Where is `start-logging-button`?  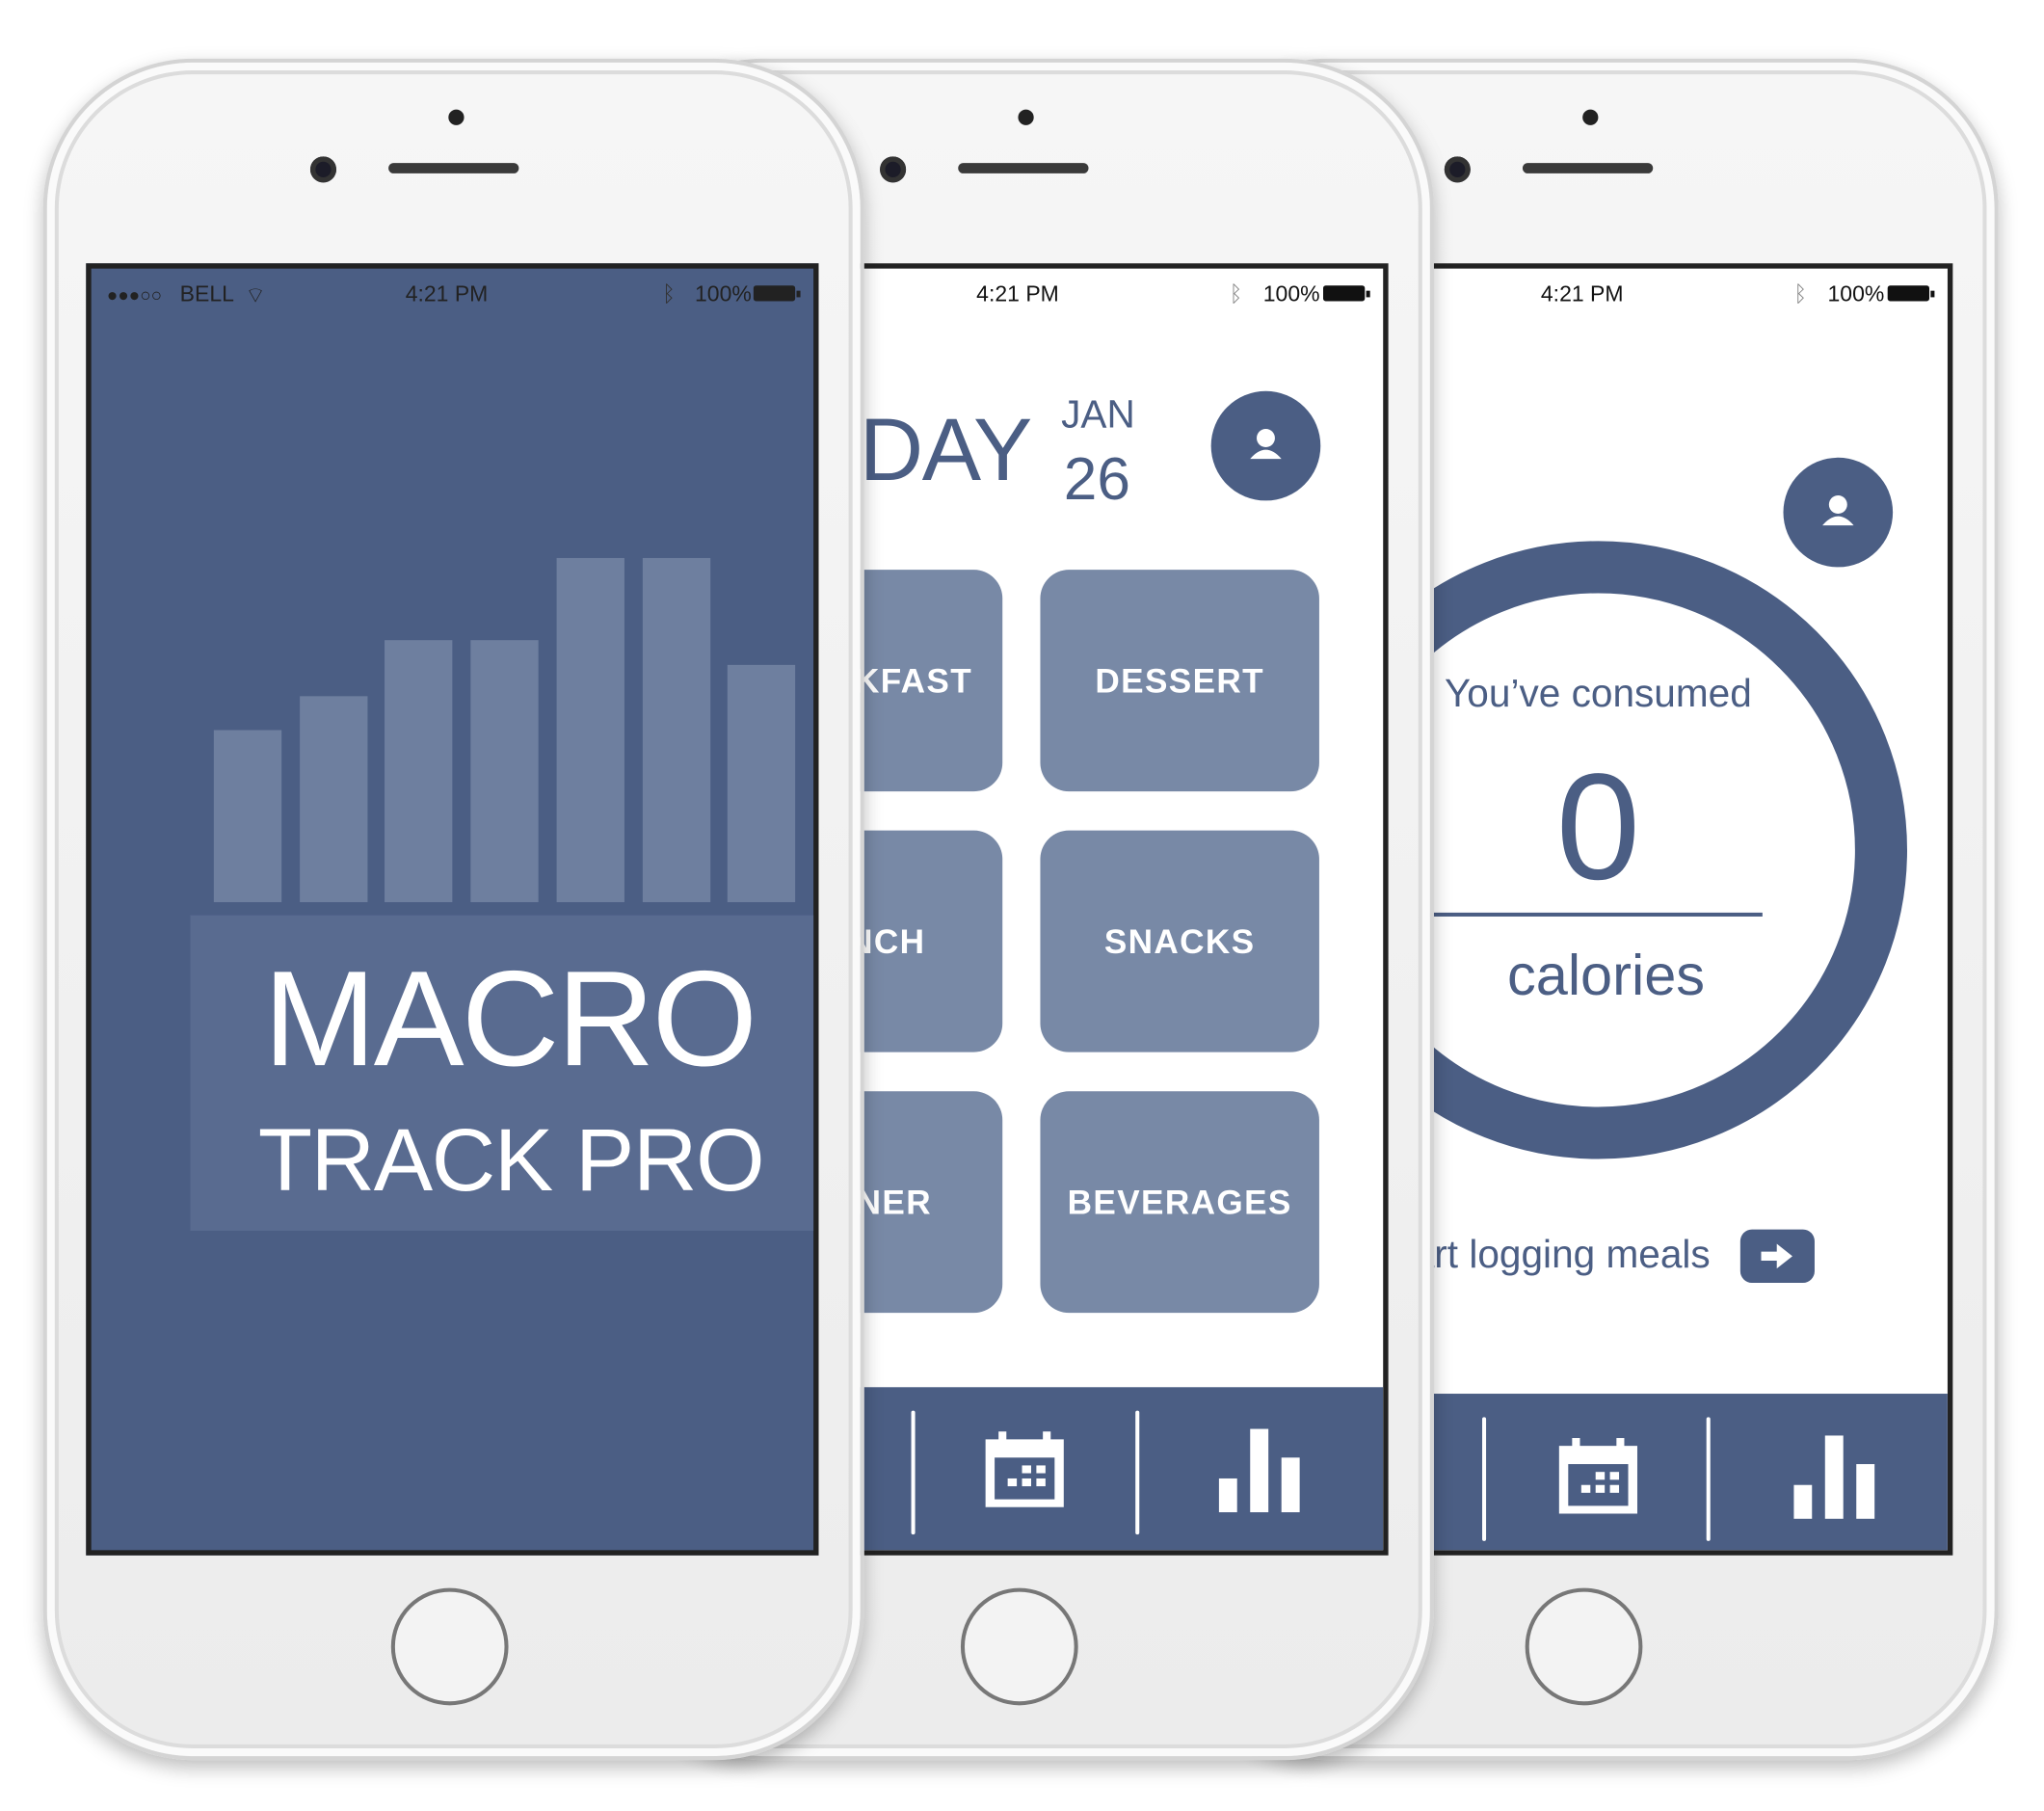 start-logging-button is located at coordinates (1777, 1256).